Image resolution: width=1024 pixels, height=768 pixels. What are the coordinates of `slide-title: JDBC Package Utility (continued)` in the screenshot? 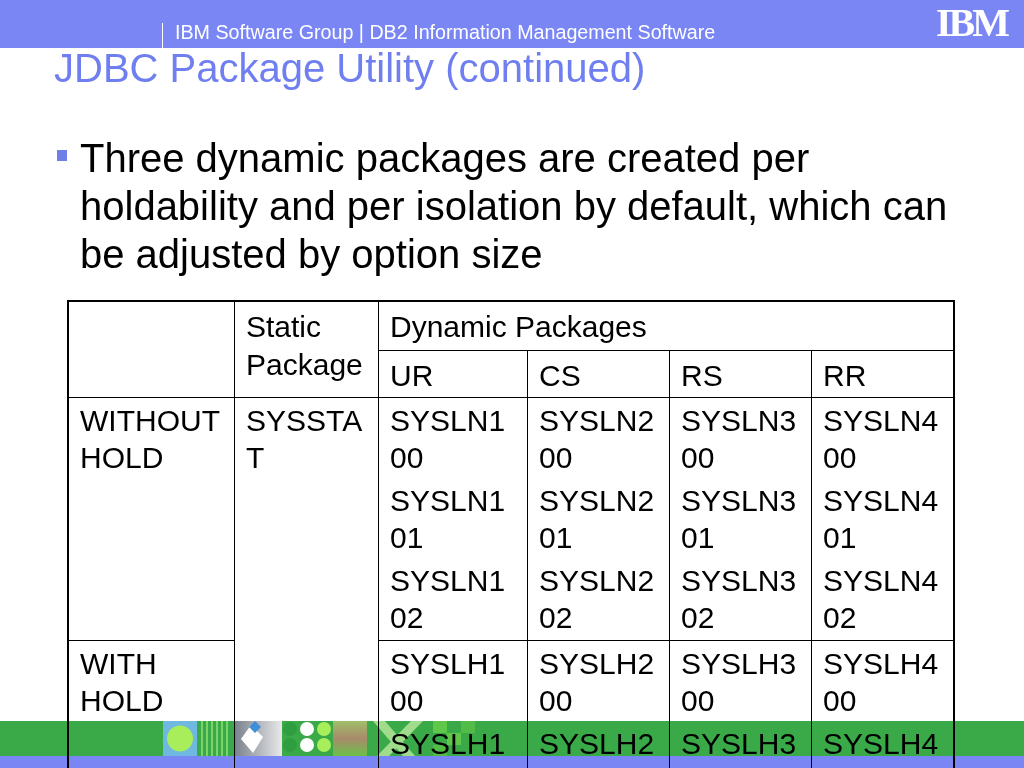 It's located at (350, 68).